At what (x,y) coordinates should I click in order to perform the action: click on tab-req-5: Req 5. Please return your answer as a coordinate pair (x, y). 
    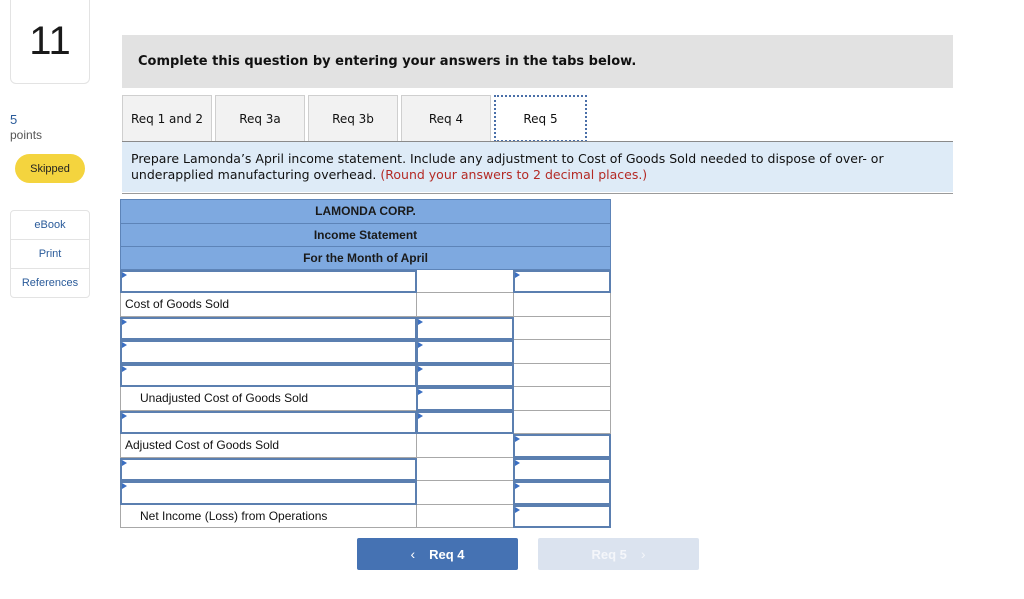
    Looking at the image, I should click on (540, 118).